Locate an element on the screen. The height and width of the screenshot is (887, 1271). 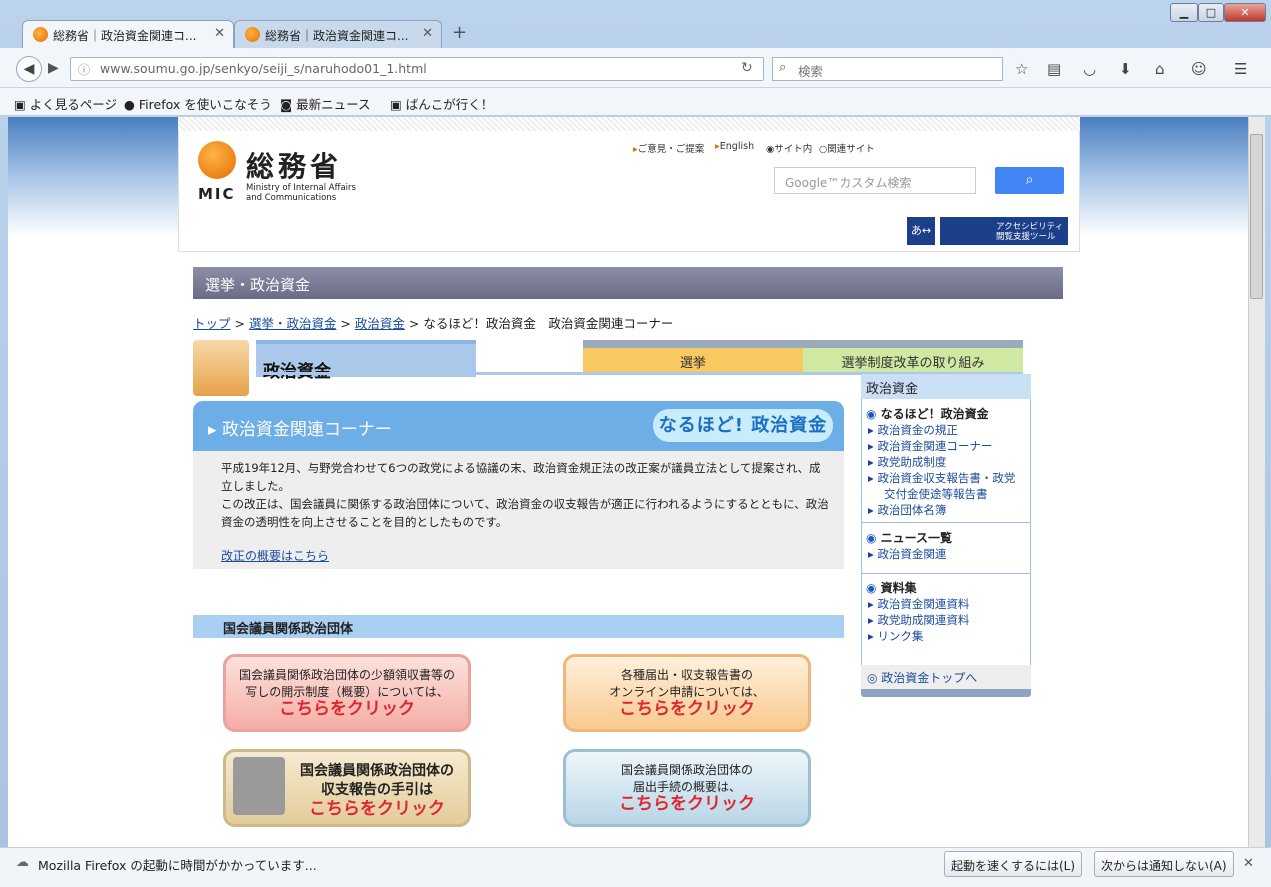
header-stripe is located at coordinates (629, 124).